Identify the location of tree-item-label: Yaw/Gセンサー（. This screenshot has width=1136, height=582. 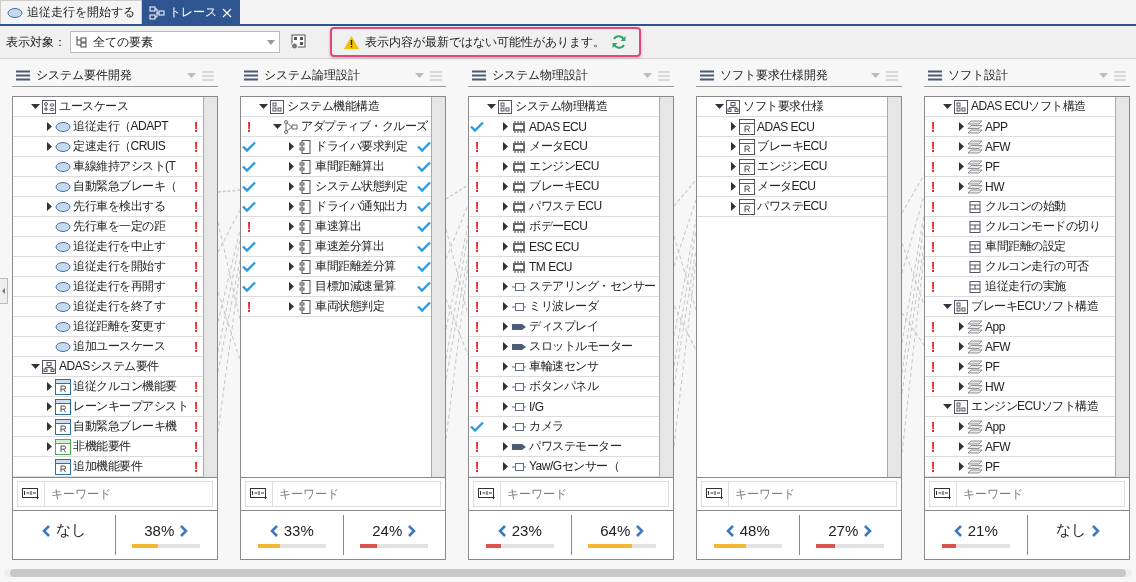
(594, 466).